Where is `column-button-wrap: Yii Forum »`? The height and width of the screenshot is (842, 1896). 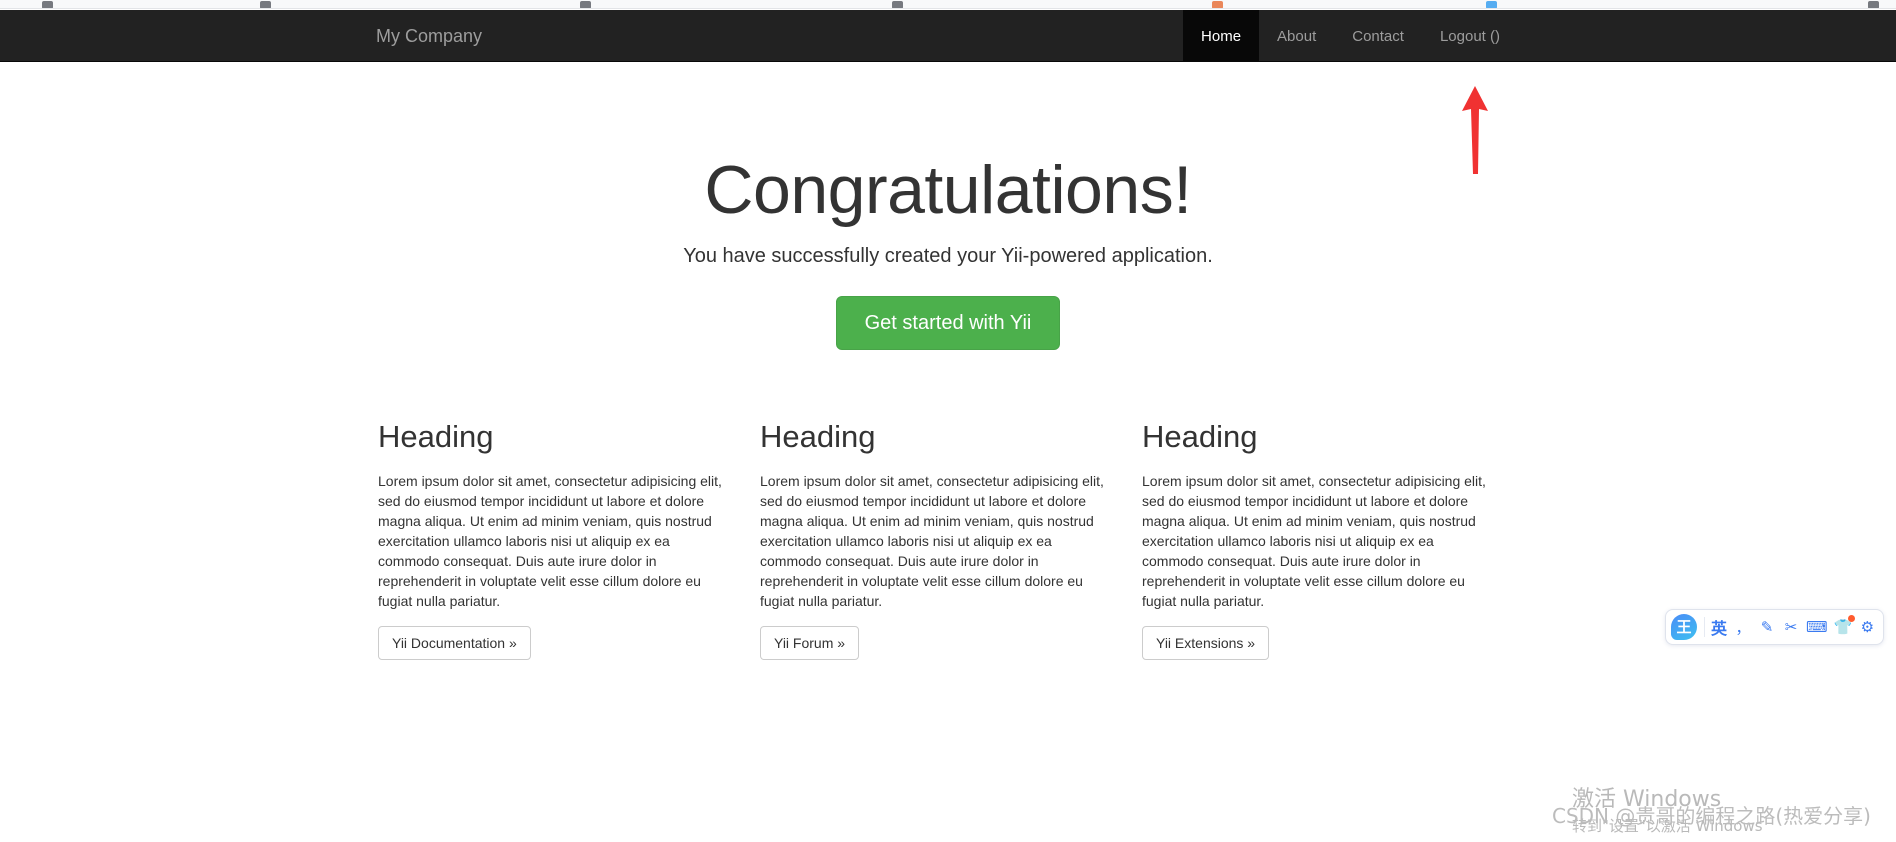 column-button-wrap: Yii Forum » is located at coordinates (936, 636).